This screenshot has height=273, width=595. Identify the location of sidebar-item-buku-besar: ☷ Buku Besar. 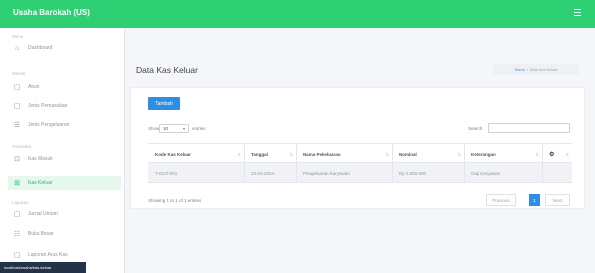
(64, 234).